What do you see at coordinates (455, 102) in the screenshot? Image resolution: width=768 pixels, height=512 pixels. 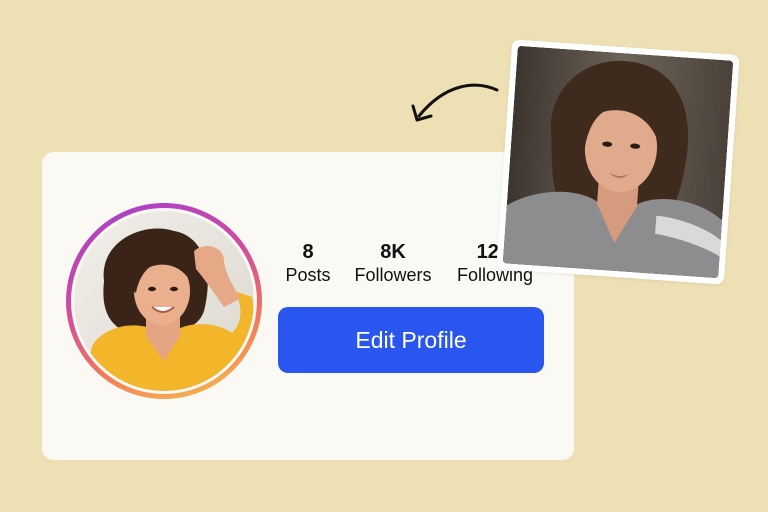 I see `curved-arrow-icon` at bounding box center [455, 102].